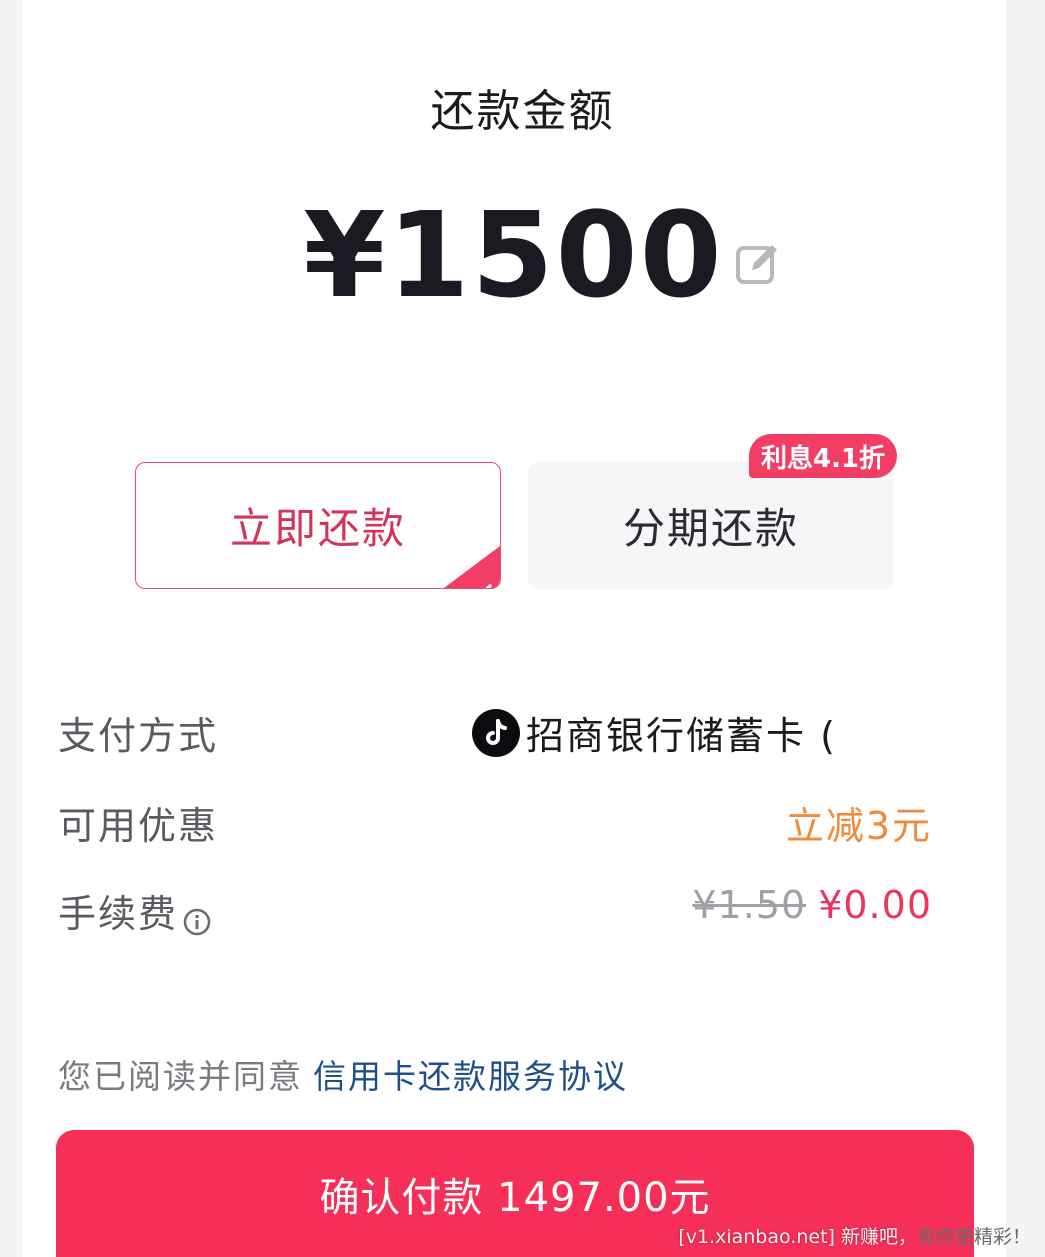 The height and width of the screenshot is (1257, 1045). What do you see at coordinates (138, 736) in the screenshot?
I see `payment-method-label: 支付方式` at bounding box center [138, 736].